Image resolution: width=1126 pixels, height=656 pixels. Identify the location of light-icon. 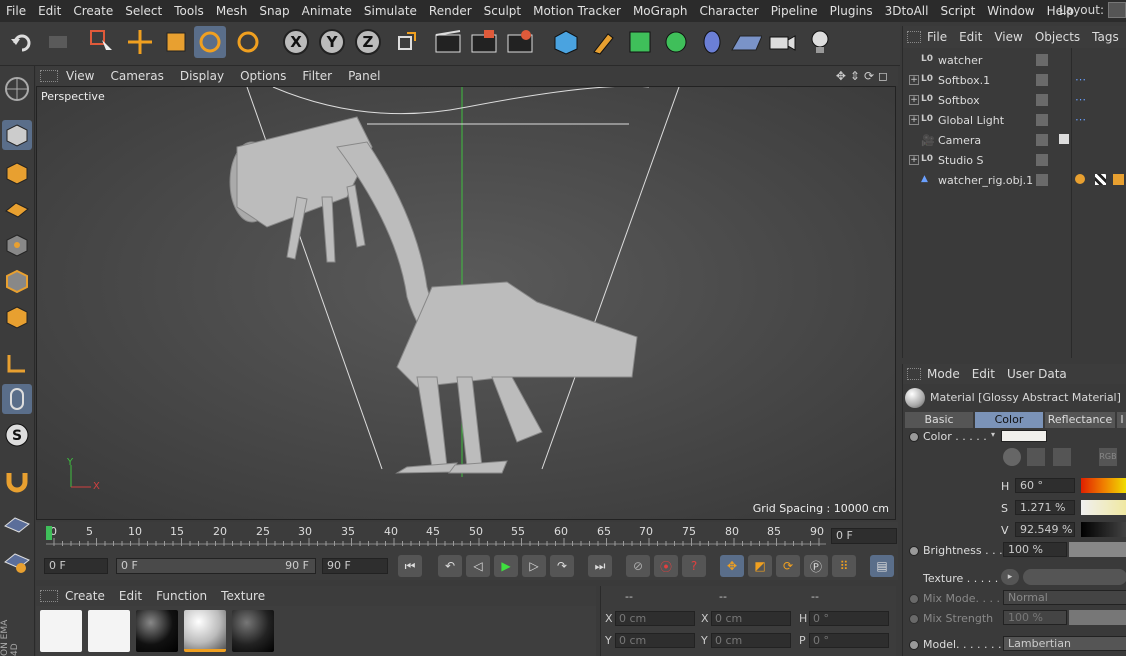
(820, 42).